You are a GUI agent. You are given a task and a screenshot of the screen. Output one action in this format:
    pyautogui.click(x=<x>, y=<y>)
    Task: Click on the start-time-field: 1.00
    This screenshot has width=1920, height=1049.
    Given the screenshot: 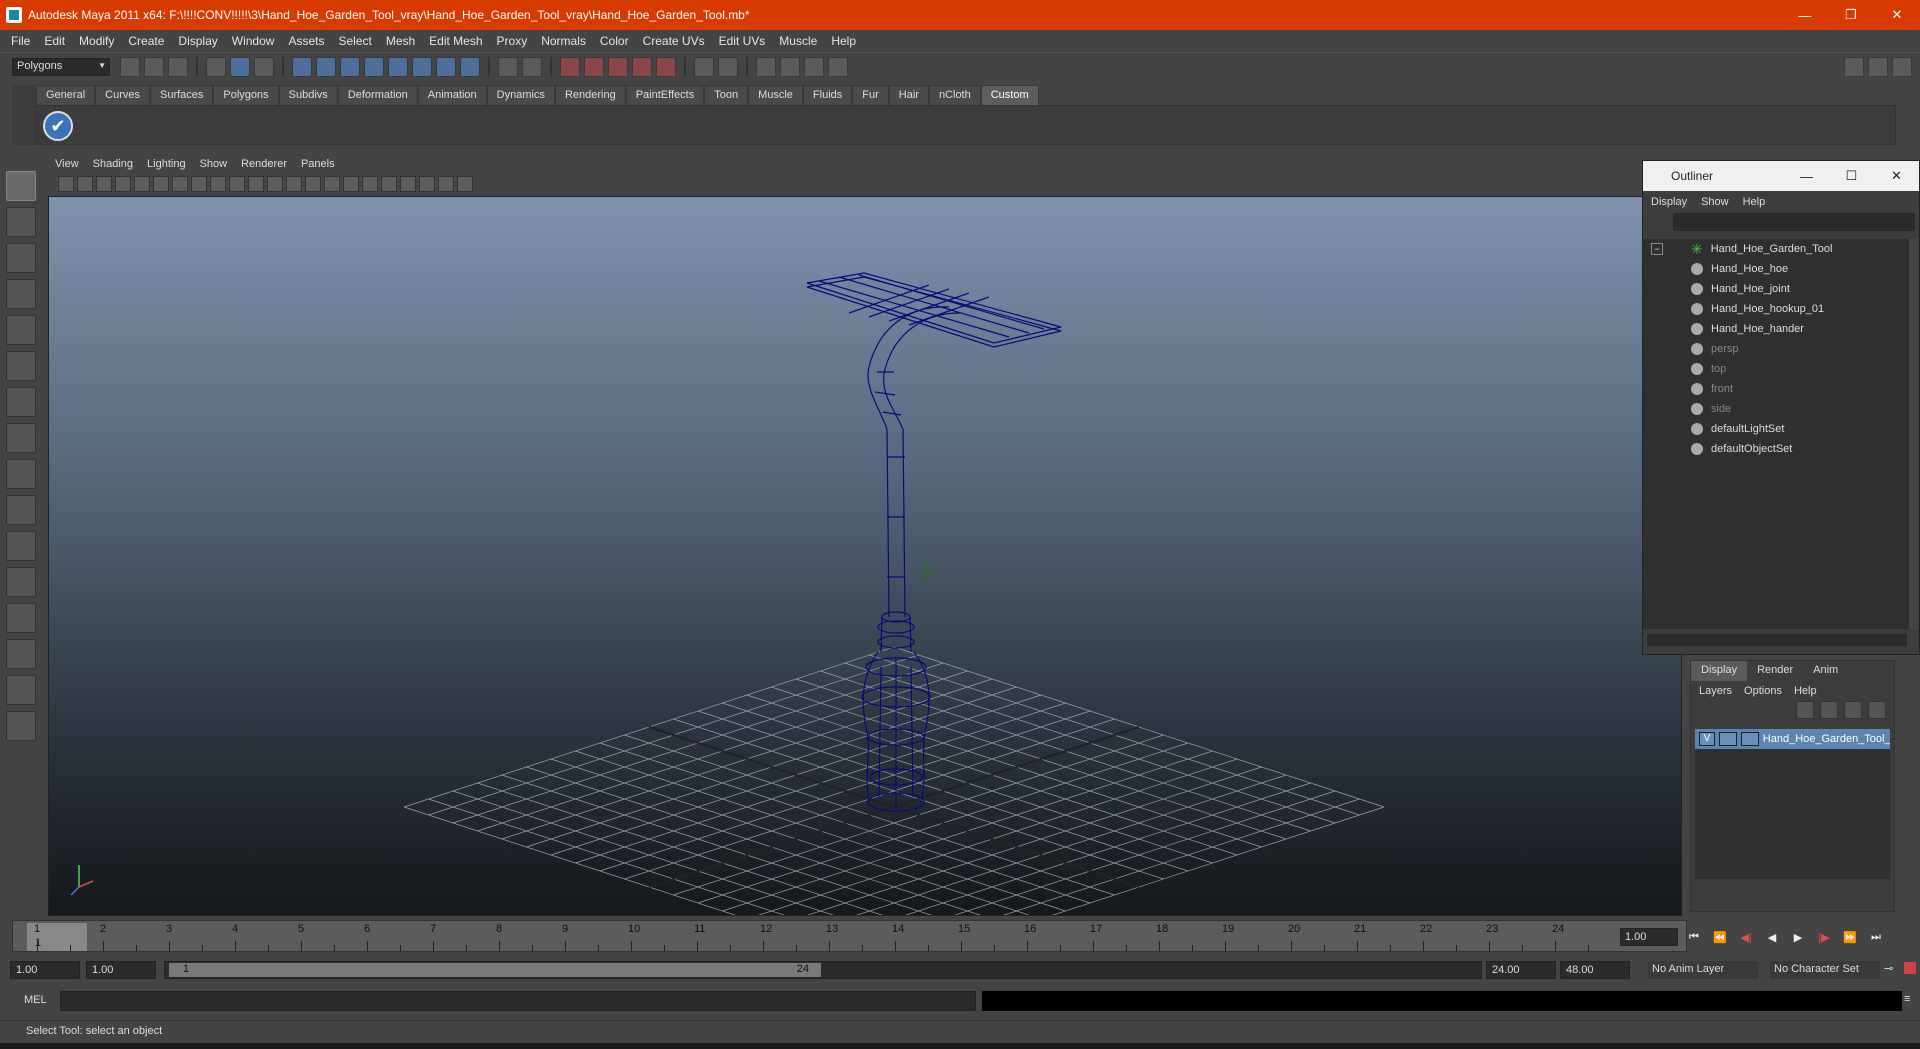 What is the action you would take?
    pyautogui.click(x=45, y=970)
    